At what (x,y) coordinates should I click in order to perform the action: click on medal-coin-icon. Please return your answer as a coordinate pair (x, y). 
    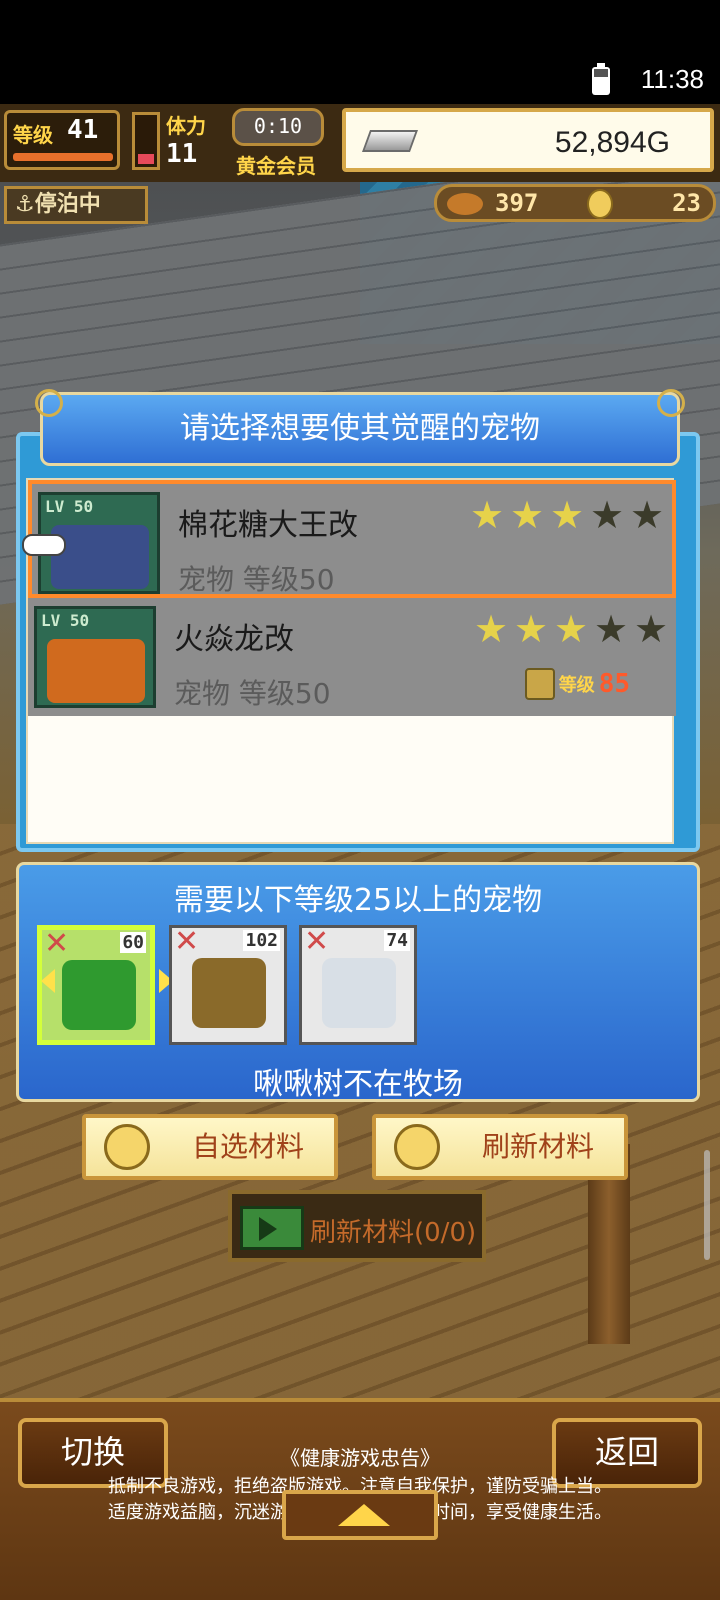
    Looking at the image, I should click on (600, 204).